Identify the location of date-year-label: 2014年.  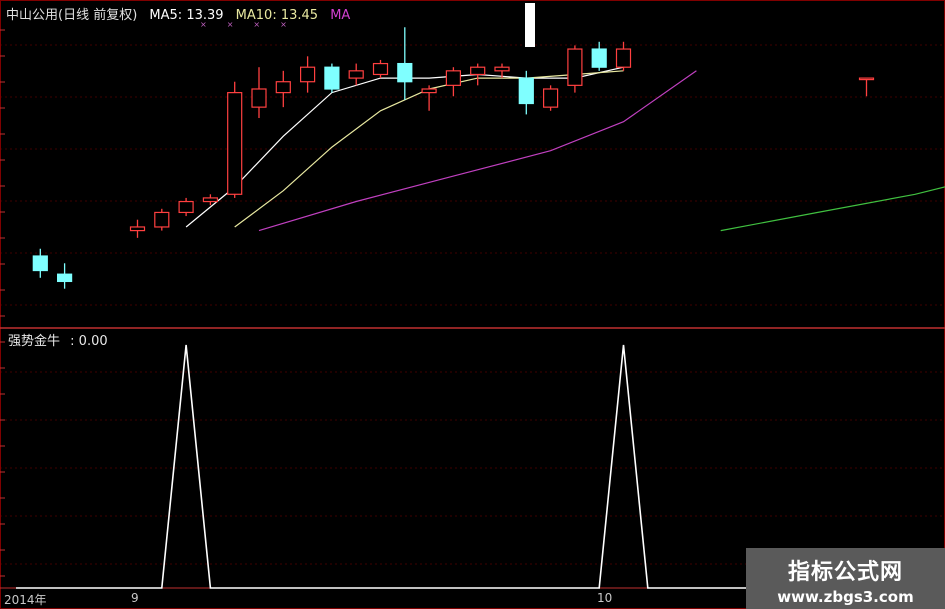
(25, 600).